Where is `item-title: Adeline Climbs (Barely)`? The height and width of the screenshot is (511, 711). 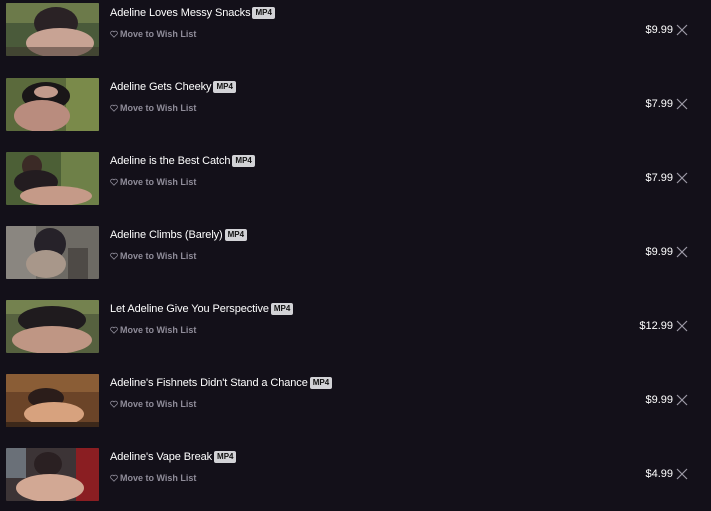
item-title: Adeline Climbs (Barely) is located at coordinates (166, 235).